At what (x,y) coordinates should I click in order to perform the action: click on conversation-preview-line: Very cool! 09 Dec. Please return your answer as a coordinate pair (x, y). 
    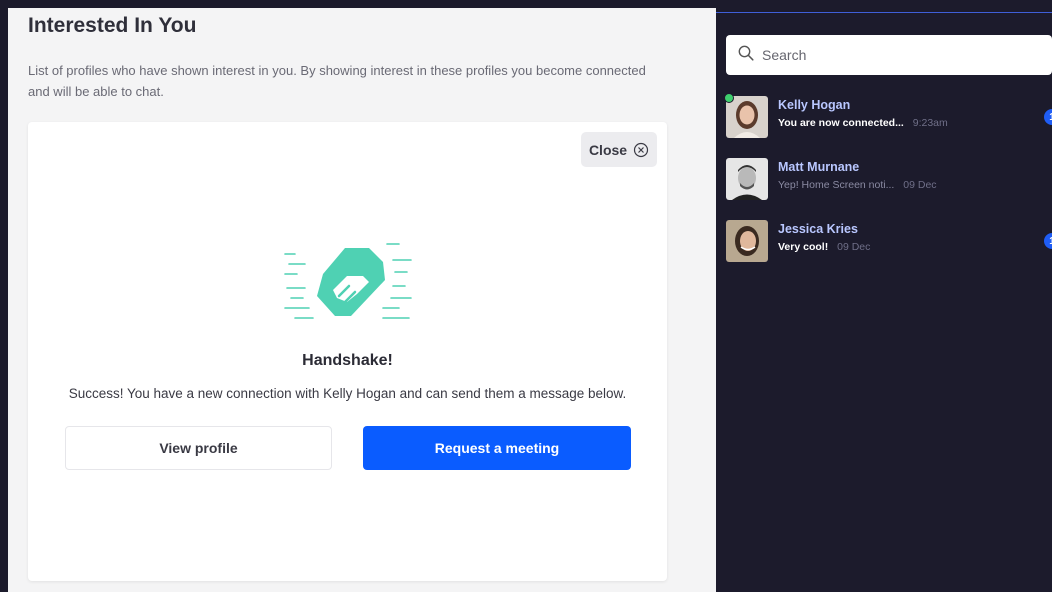
    Looking at the image, I should click on (824, 247).